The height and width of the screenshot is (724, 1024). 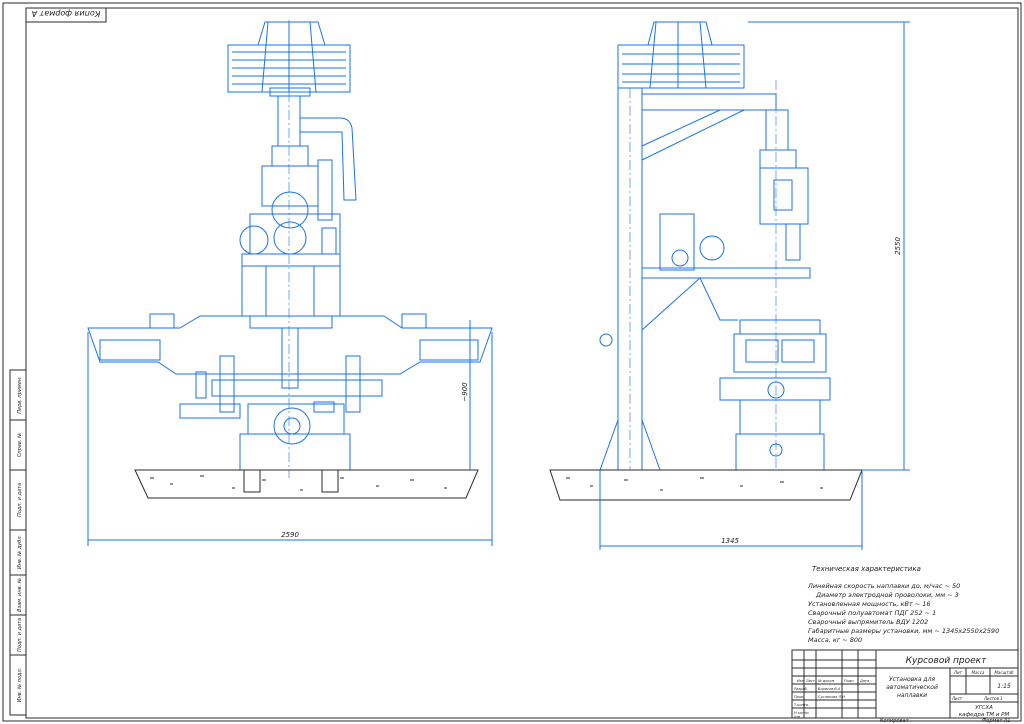 What do you see at coordinates (1004, 672) in the screenshot?
I see `col-head: Масштаб` at bounding box center [1004, 672].